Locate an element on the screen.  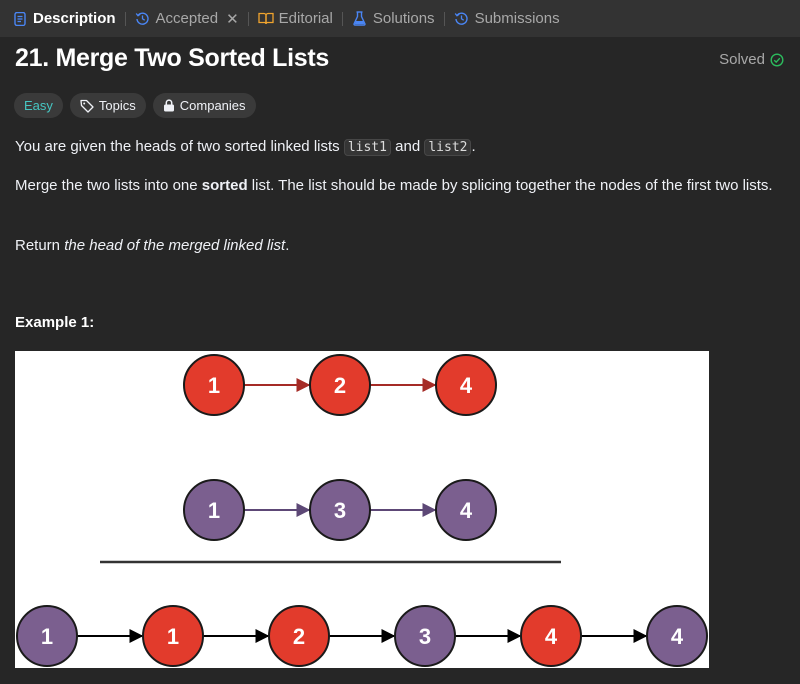
book-icon is located at coordinates (265, 19).